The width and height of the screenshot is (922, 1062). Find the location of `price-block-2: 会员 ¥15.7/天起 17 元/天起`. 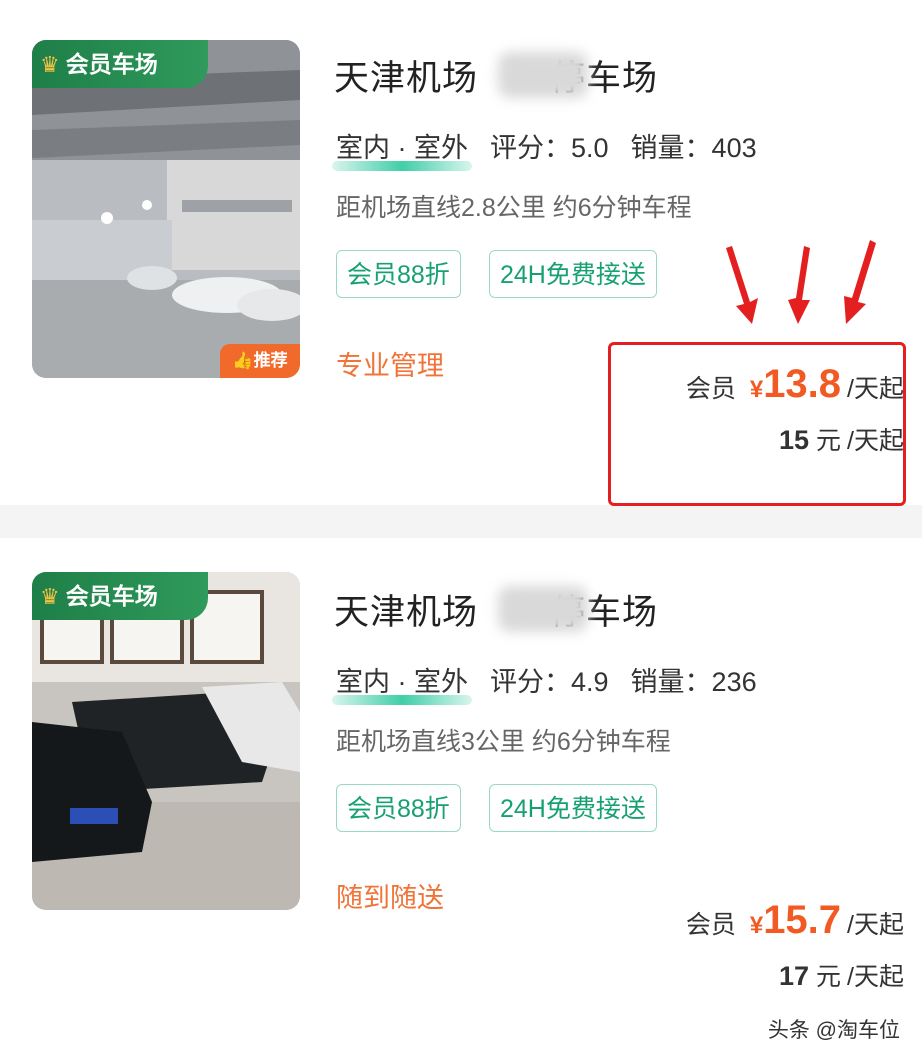

price-block-2: 会员 ¥15.7/天起 17 元/天起 is located at coordinates (795, 945).